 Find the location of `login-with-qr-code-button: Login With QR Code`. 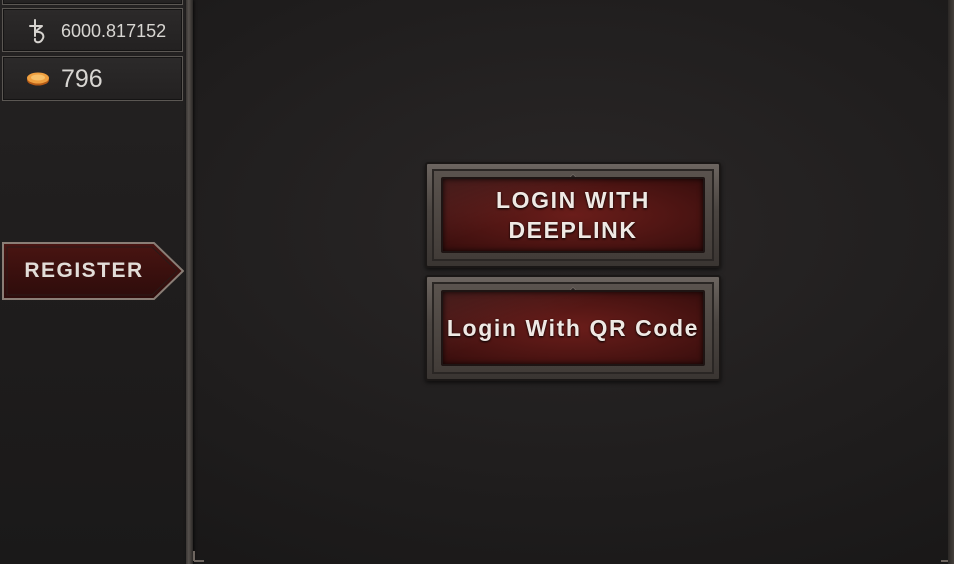

login-with-qr-code-button: Login With QR Code is located at coordinates (573, 328).